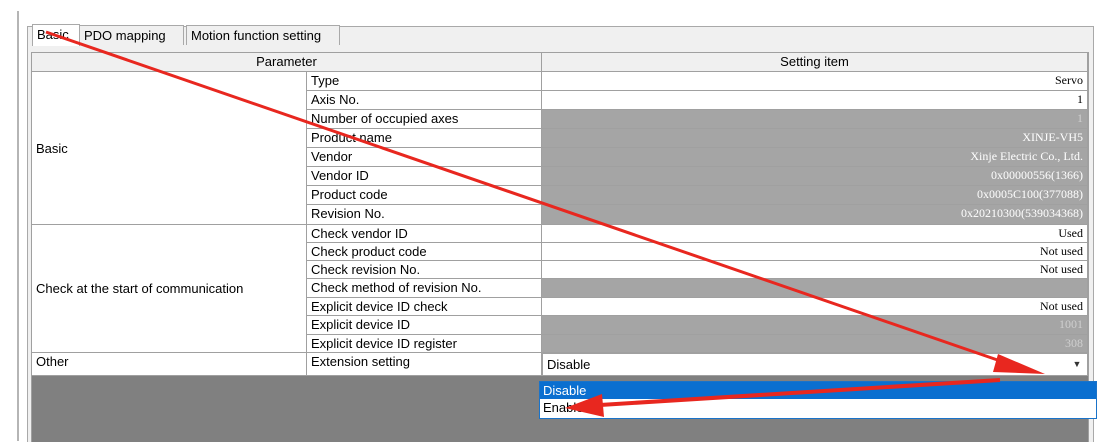 This screenshot has height=442, width=1100. I want to click on group-other-label: Other, so click(52, 361).